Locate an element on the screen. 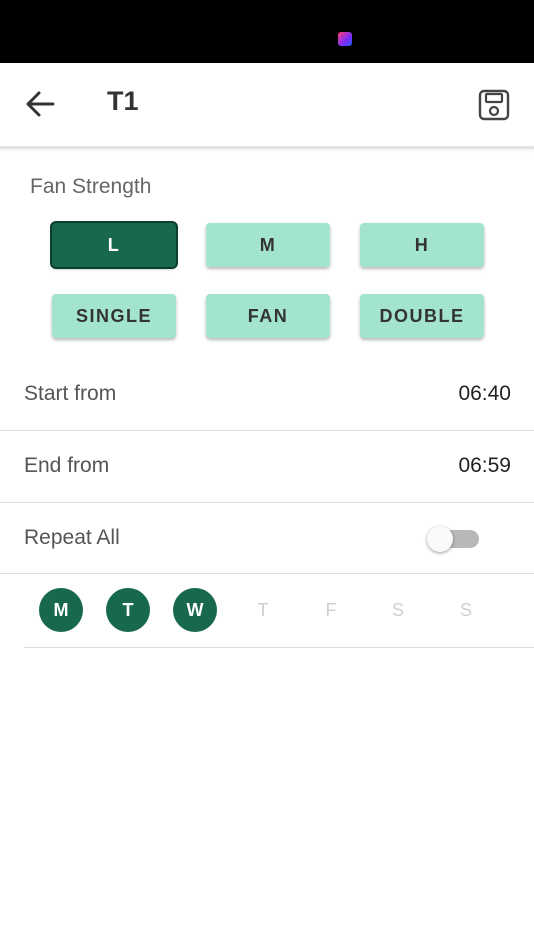 This screenshot has width=534, height=950. end-time-value: 06:59 is located at coordinates (484, 465).